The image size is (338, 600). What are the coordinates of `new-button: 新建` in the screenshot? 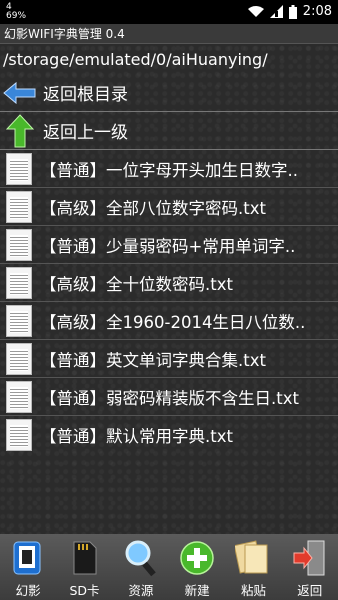 It's located at (197, 567).